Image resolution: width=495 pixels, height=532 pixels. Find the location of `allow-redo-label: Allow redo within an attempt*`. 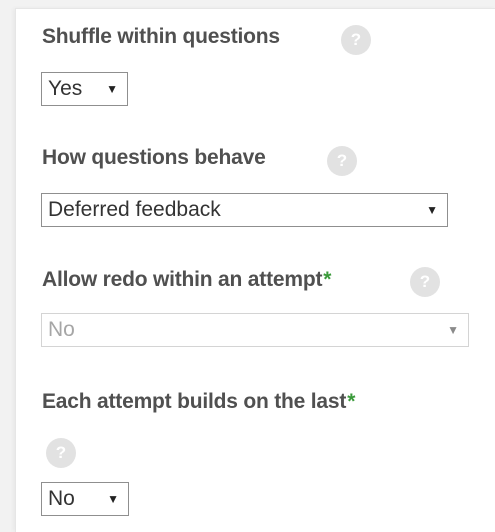

allow-redo-label: Allow redo within an attempt* is located at coordinates (187, 279).